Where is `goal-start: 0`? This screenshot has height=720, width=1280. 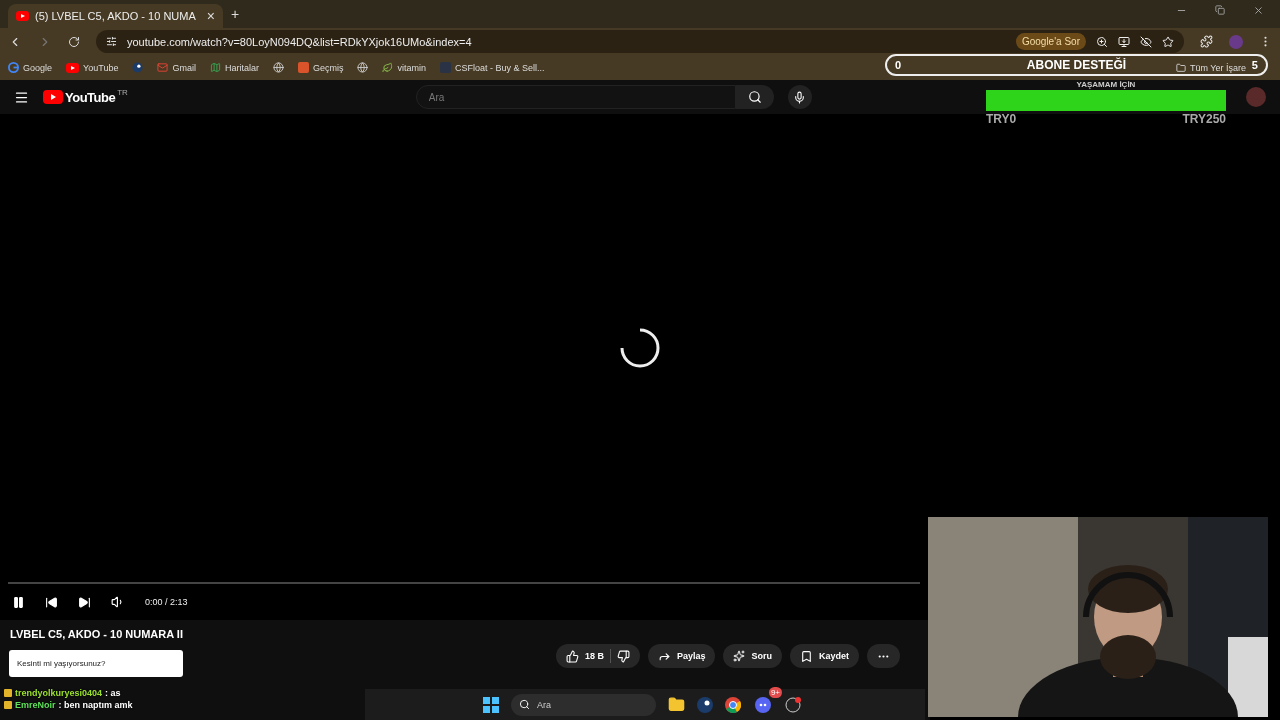 goal-start: 0 is located at coordinates (898, 65).